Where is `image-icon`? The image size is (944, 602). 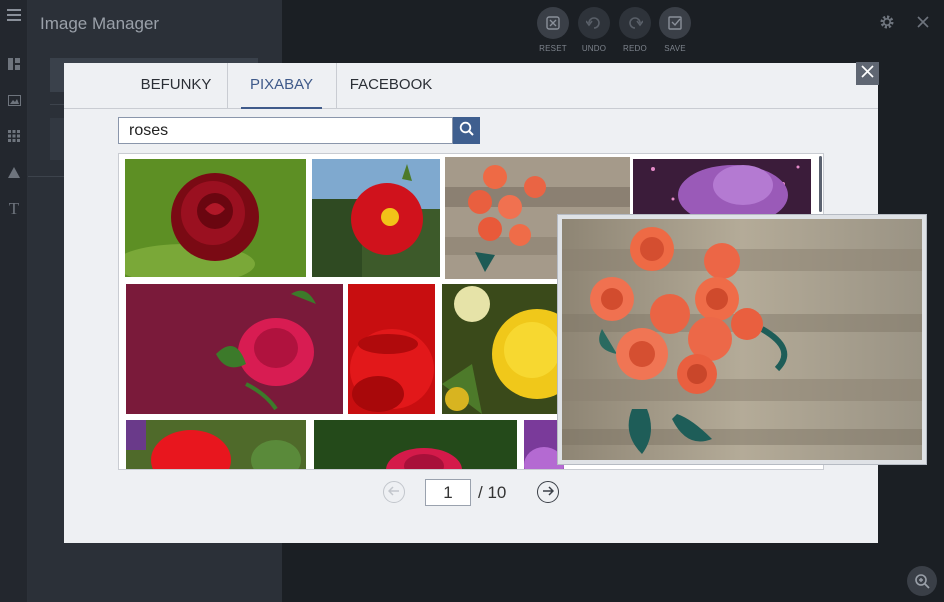
image-icon is located at coordinates (14, 101).